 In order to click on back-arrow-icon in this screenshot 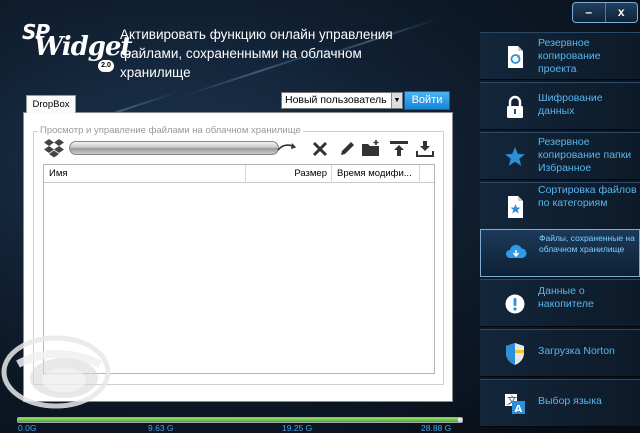, I will do `click(287, 147)`.